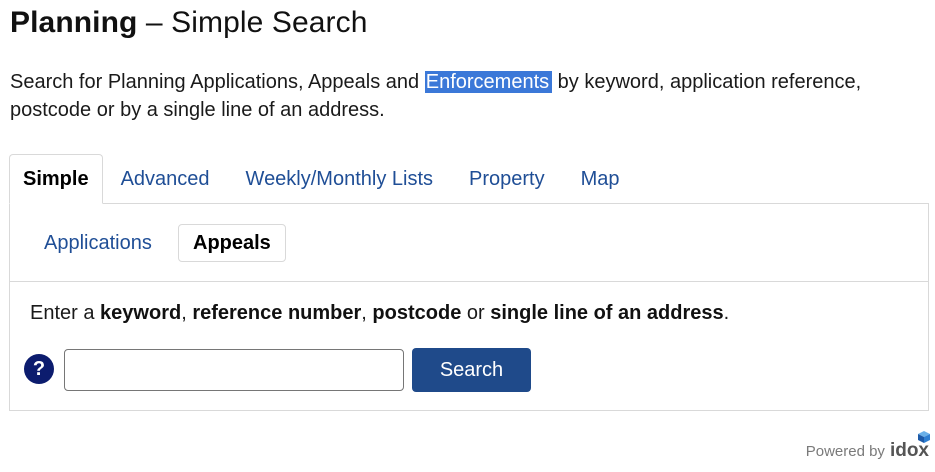  What do you see at coordinates (165, 179) in the screenshot?
I see `tab-advanced: Advanced` at bounding box center [165, 179].